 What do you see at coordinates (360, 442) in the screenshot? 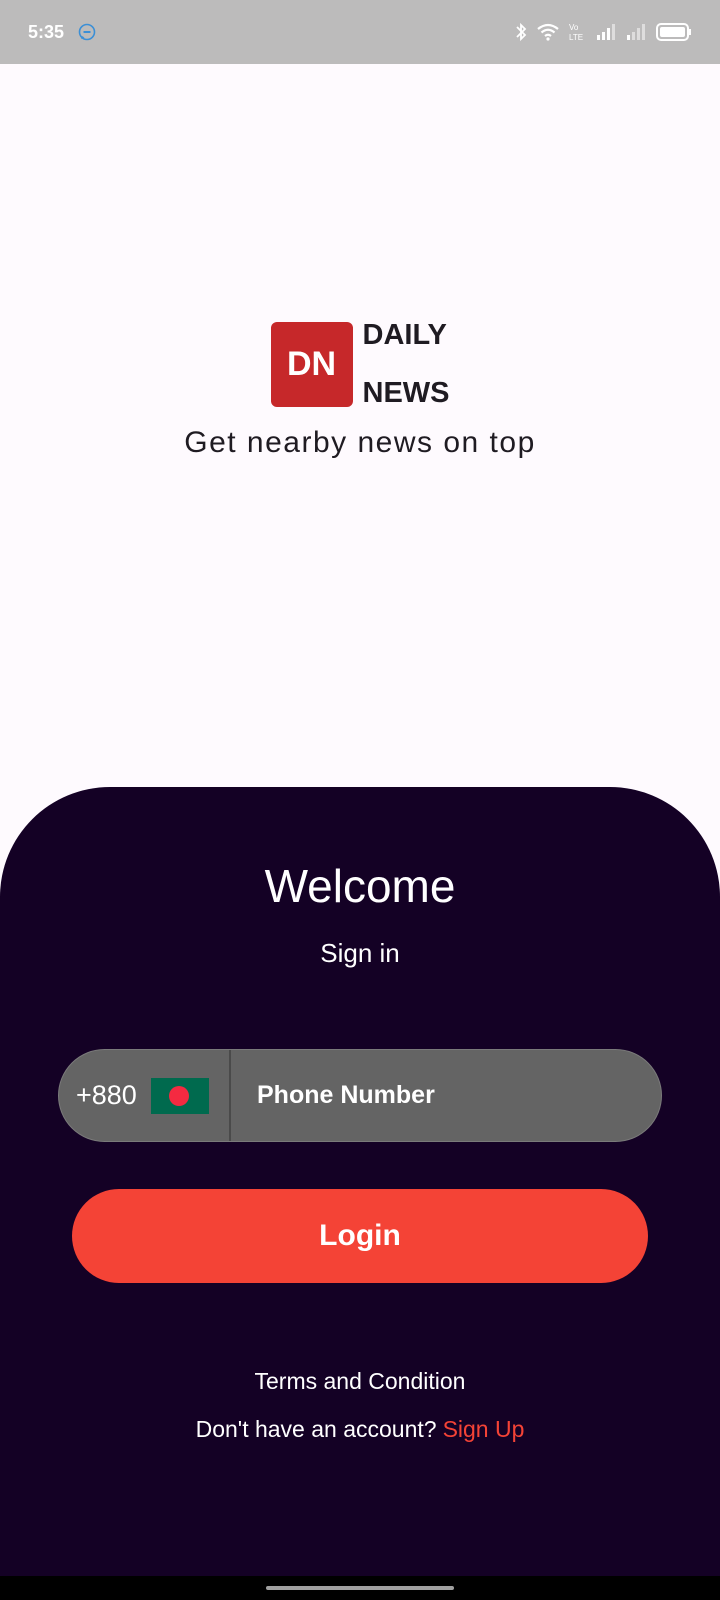
I see `tagline: Get nearby news on top` at bounding box center [360, 442].